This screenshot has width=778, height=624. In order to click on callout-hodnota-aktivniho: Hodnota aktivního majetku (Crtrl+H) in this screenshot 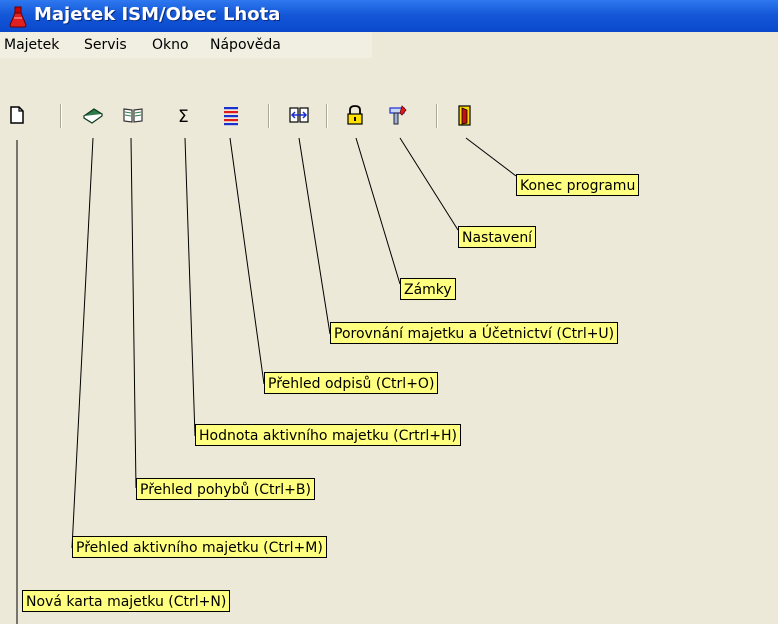, I will do `click(328, 435)`.